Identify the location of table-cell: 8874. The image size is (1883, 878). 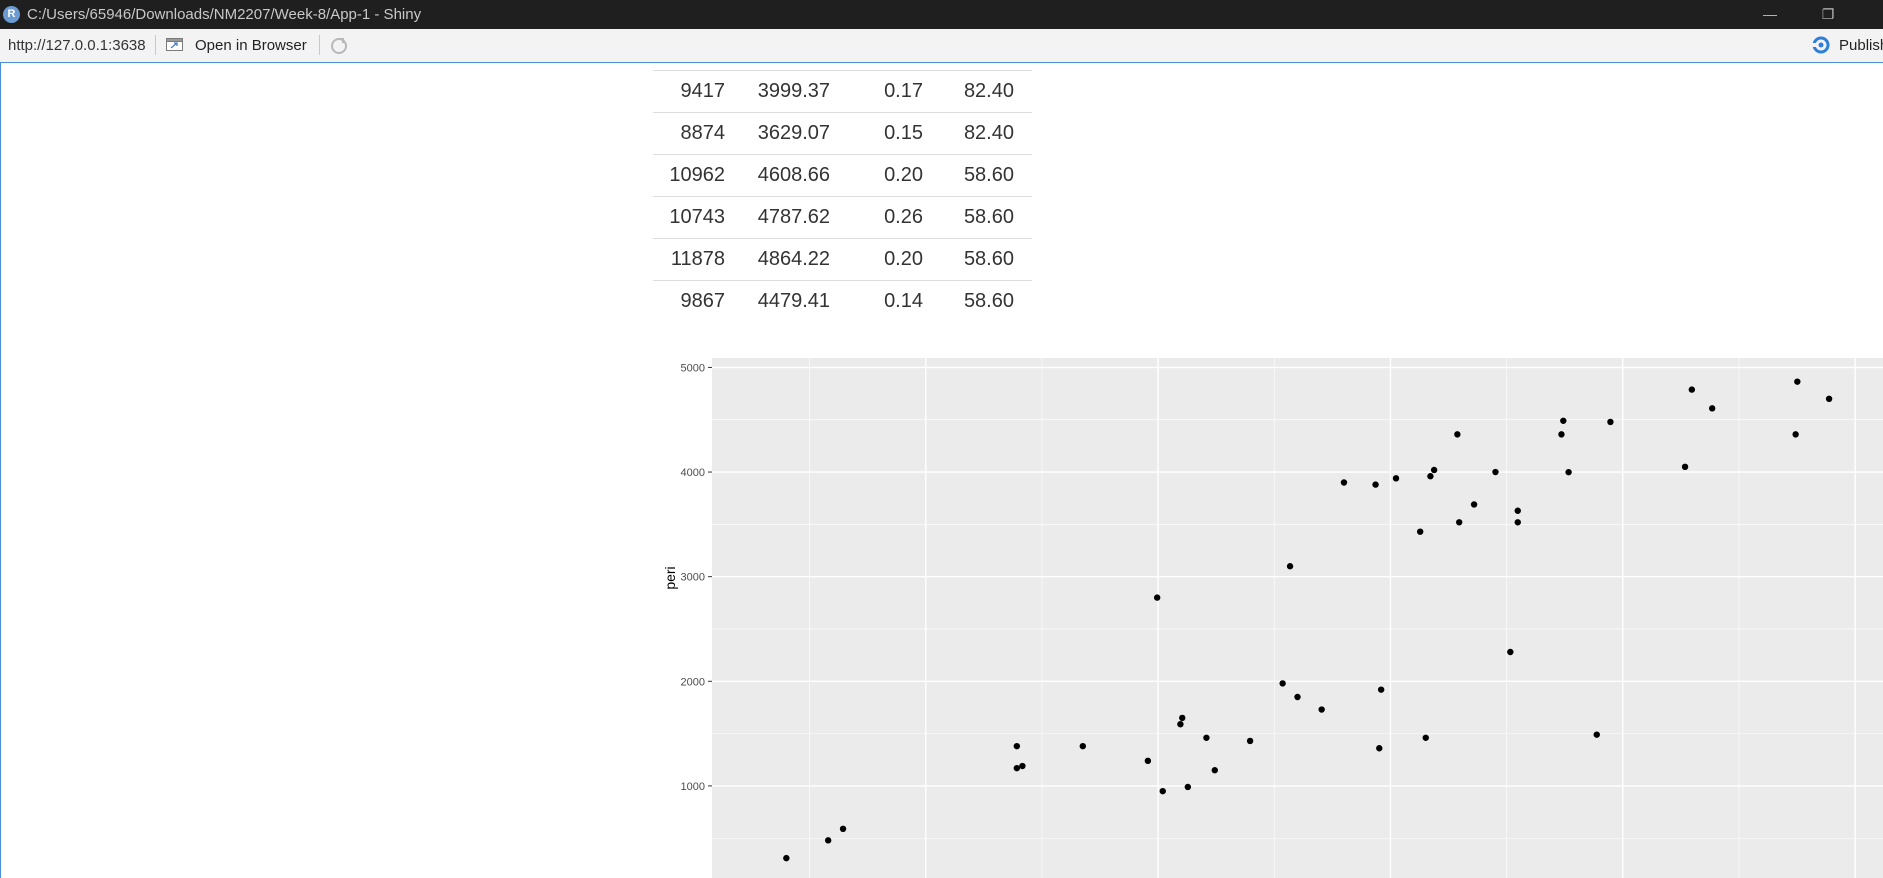
(689, 133).